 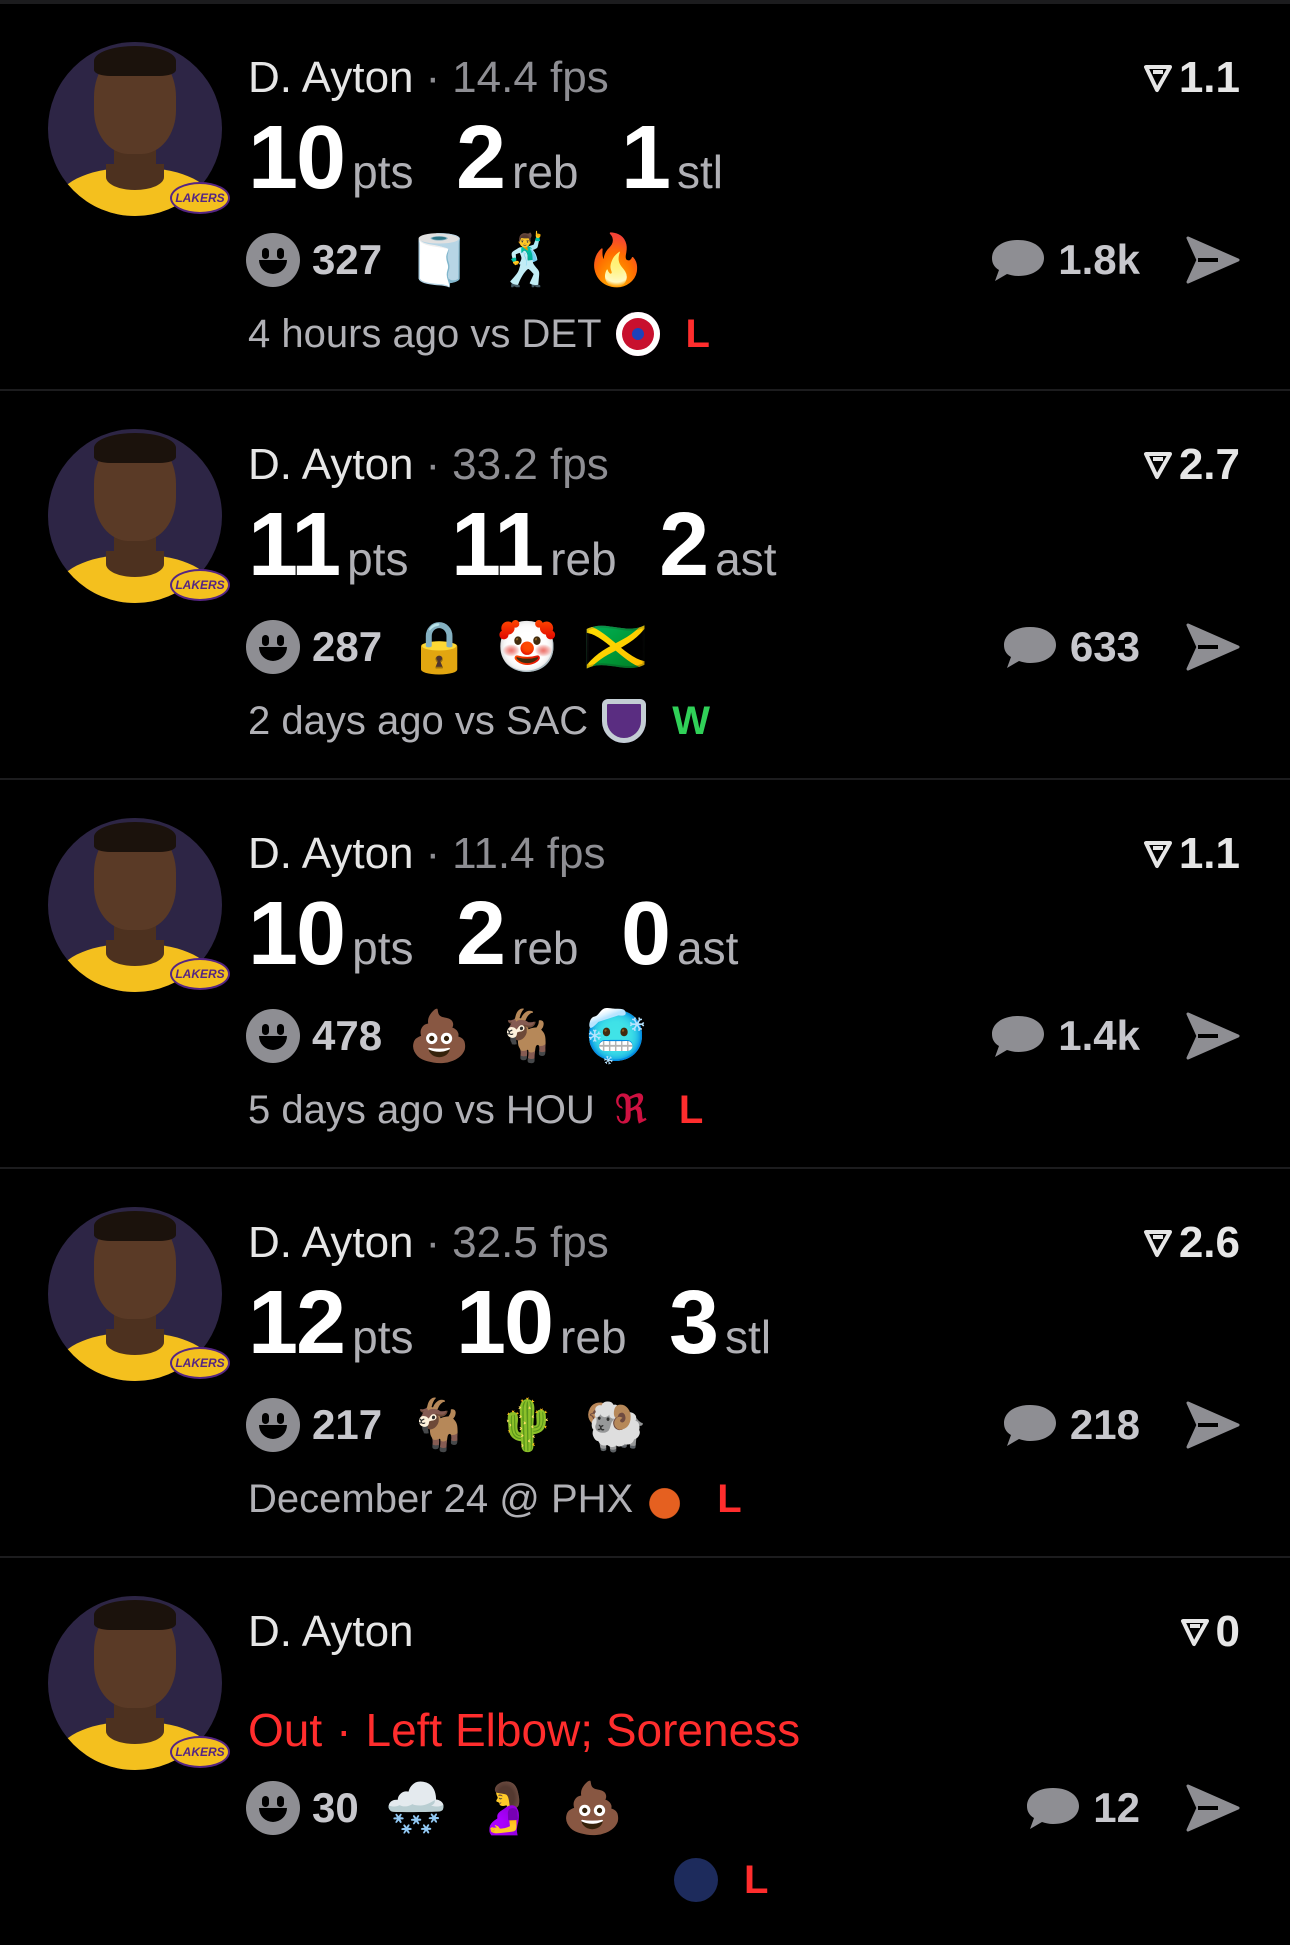 What do you see at coordinates (616, 1425) in the screenshot?
I see `reaction-emoji: 🐏` at bounding box center [616, 1425].